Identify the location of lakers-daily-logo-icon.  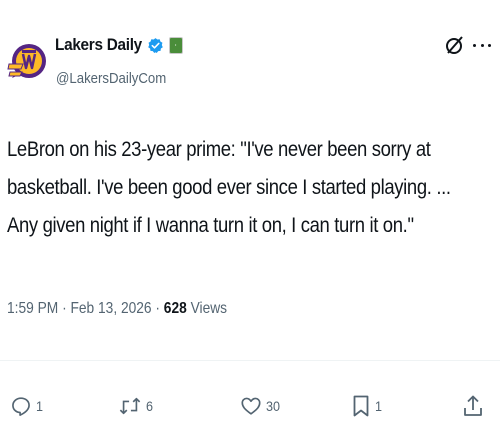
(26, 61).